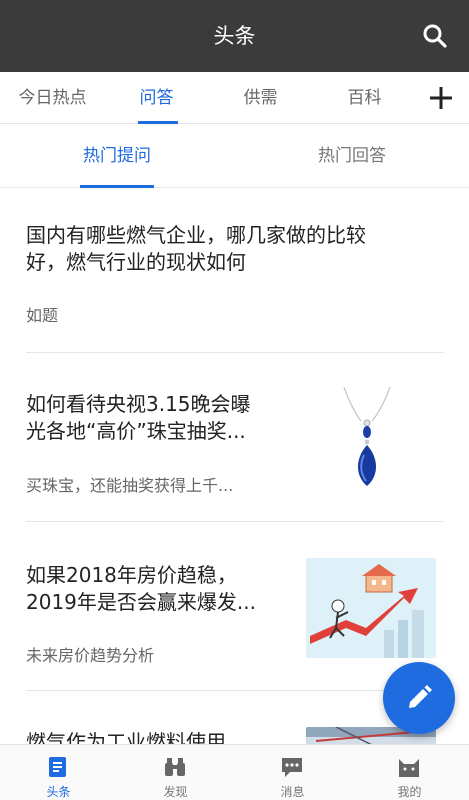 The image size is (469, 800). I want to click on pendant-thumbnail, so click(371, 437).